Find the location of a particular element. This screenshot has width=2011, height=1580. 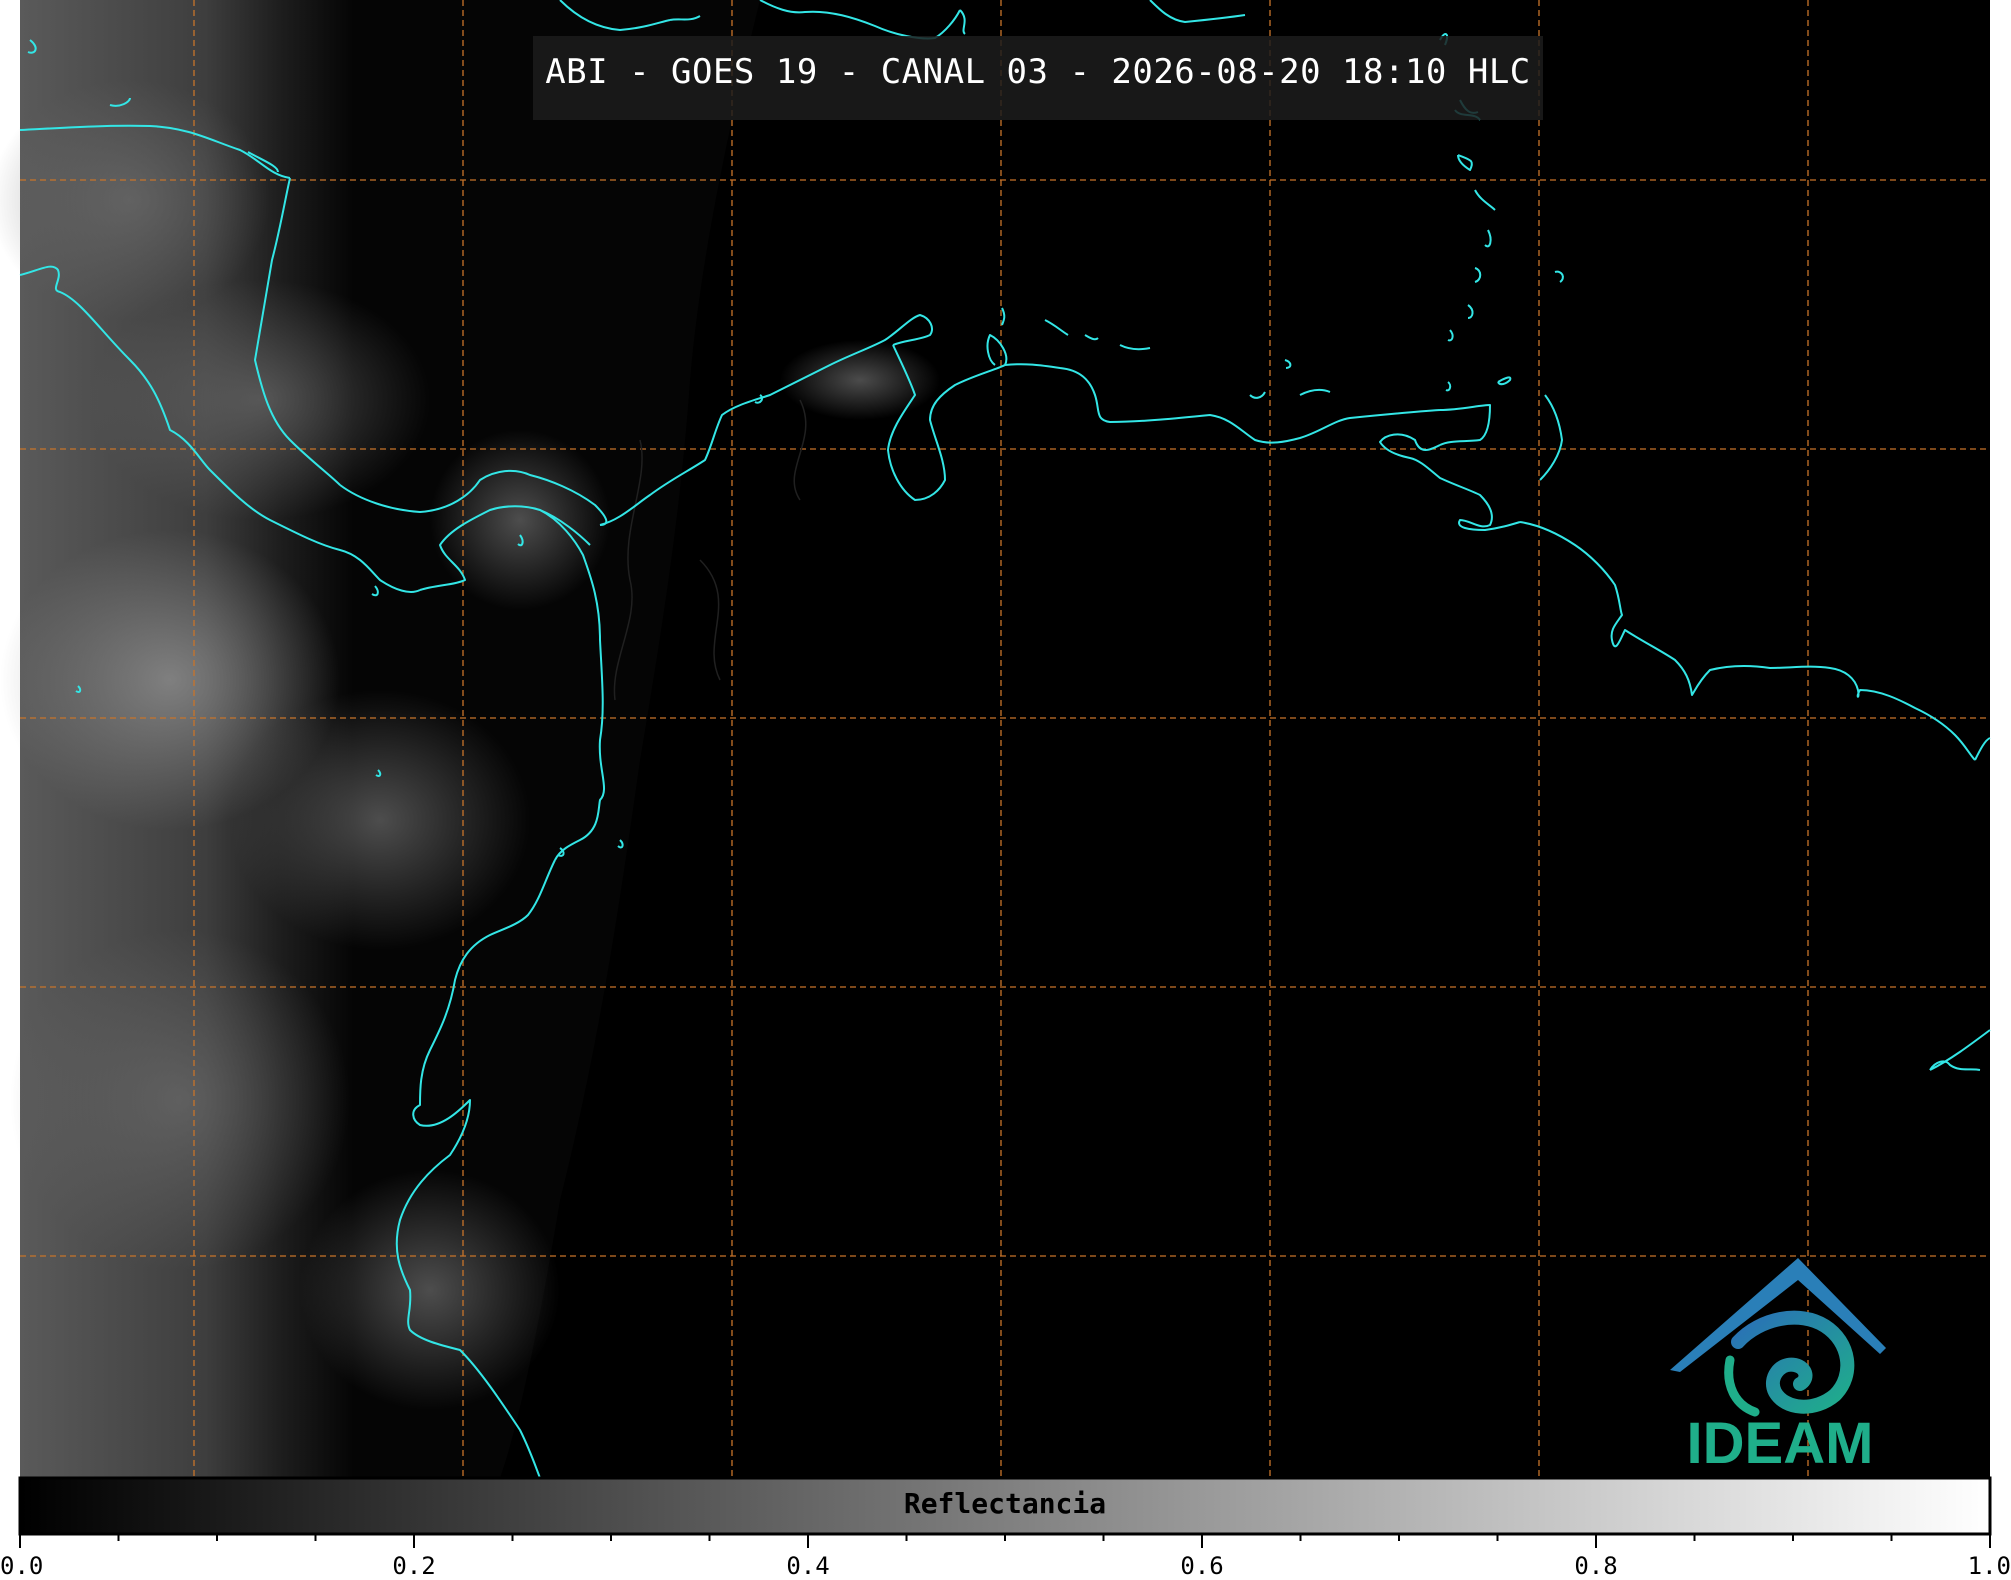

colorbar-label: Reflectancia is located at coordinates (1005, 1503).